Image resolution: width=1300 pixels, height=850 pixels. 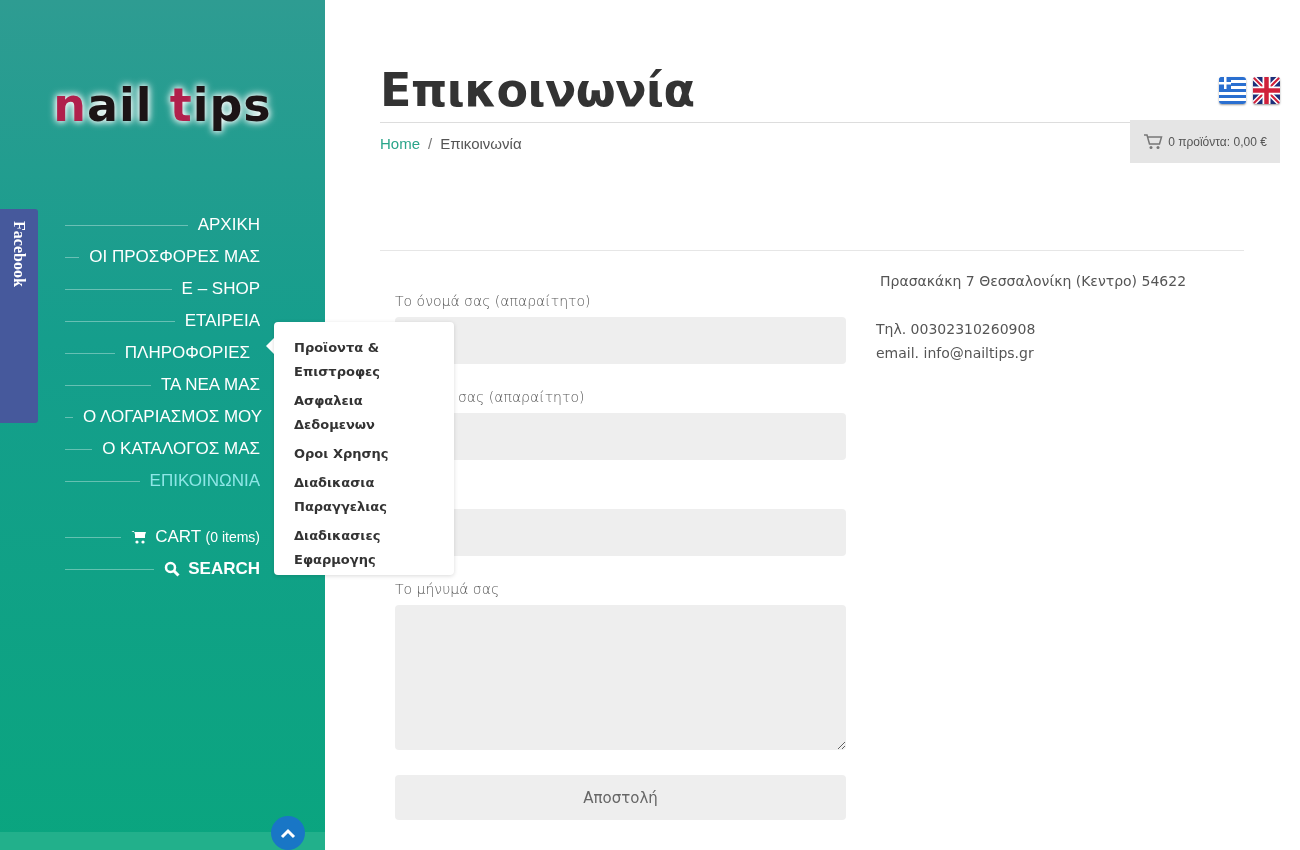 What do you see at coordinates (956, 329) in the screenshot?
I see `phone-text: Τηλ. 00302310260908` at bounding box center [956, 329].